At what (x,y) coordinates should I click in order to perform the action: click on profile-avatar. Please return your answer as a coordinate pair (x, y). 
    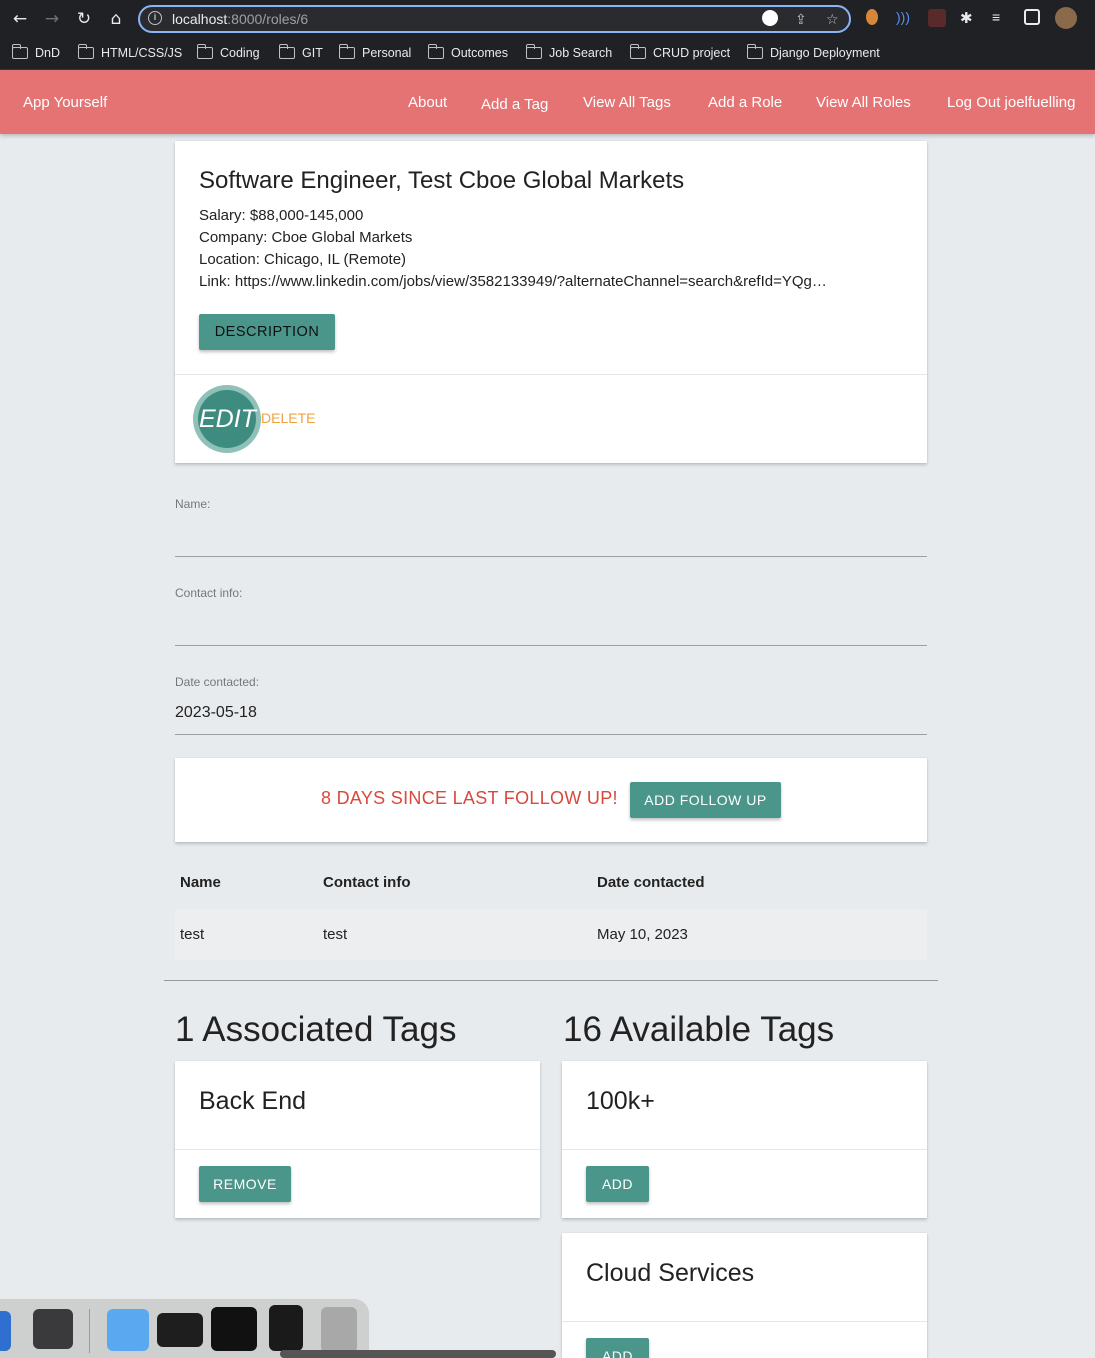
    Looking at the image, I should click on (1066, 18).